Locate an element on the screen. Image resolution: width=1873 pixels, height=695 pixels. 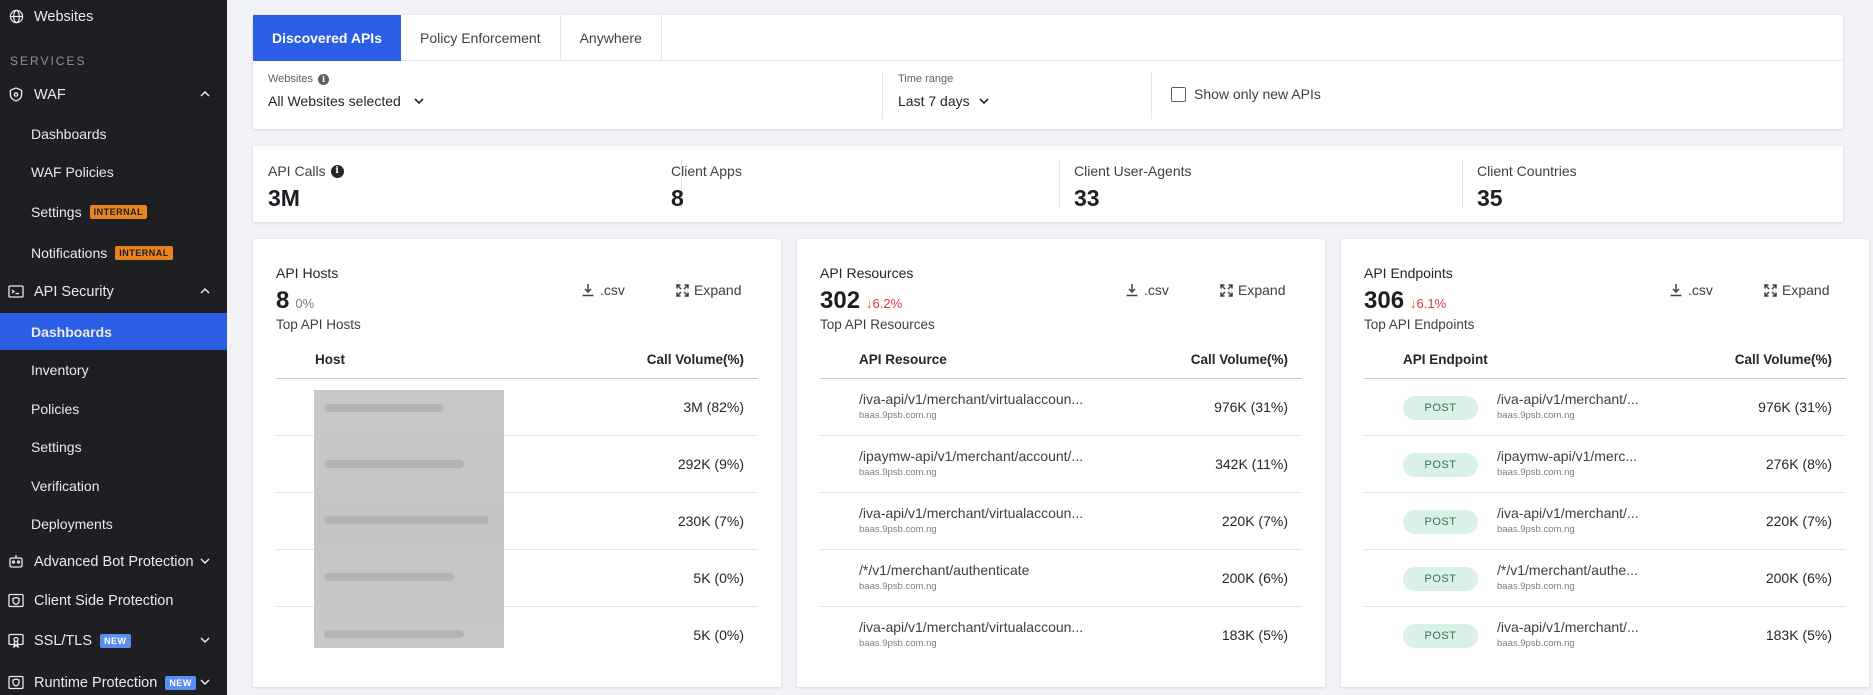
new-apis-checkbox is located at coordinates (1178, 94).